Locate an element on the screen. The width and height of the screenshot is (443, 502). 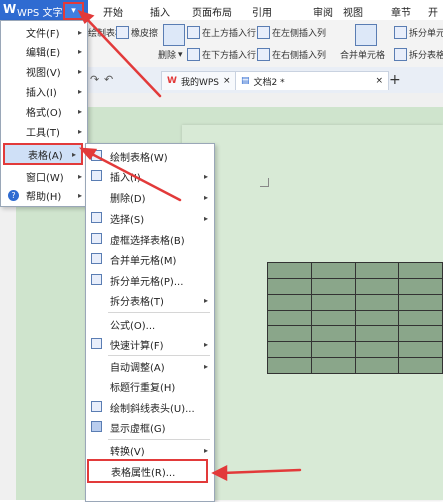
submenu-item-split-table: 拆分表格(T) ▸ is located at coordinates (150, 300).